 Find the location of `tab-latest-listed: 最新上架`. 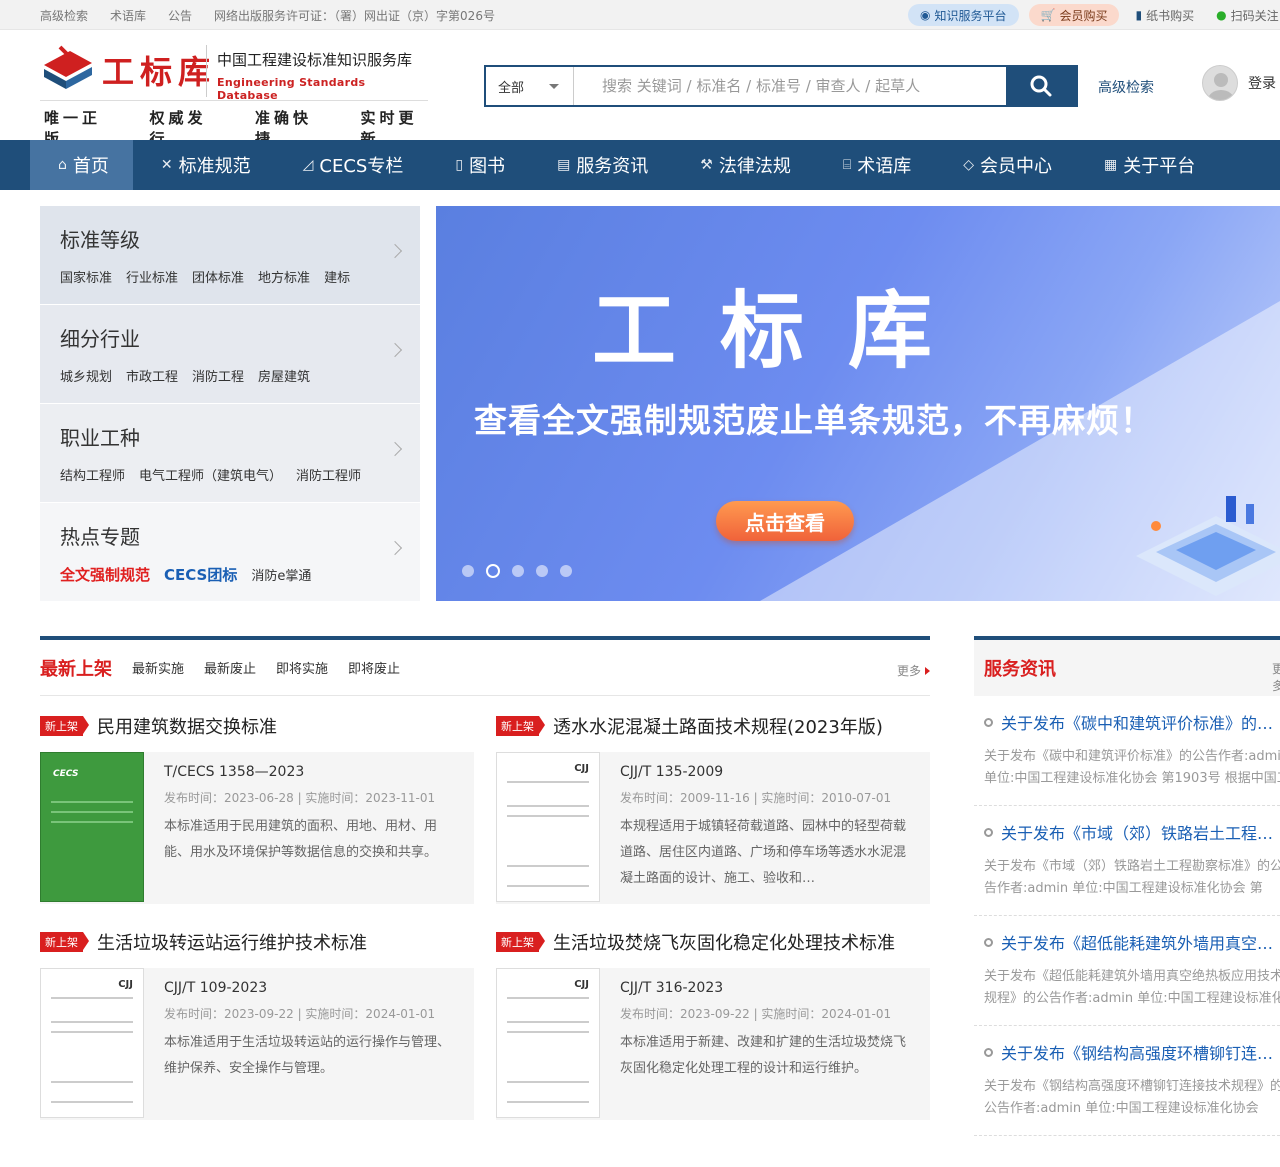

tab-latest-listed: 最新上架 is located at coordinates (76, 668).